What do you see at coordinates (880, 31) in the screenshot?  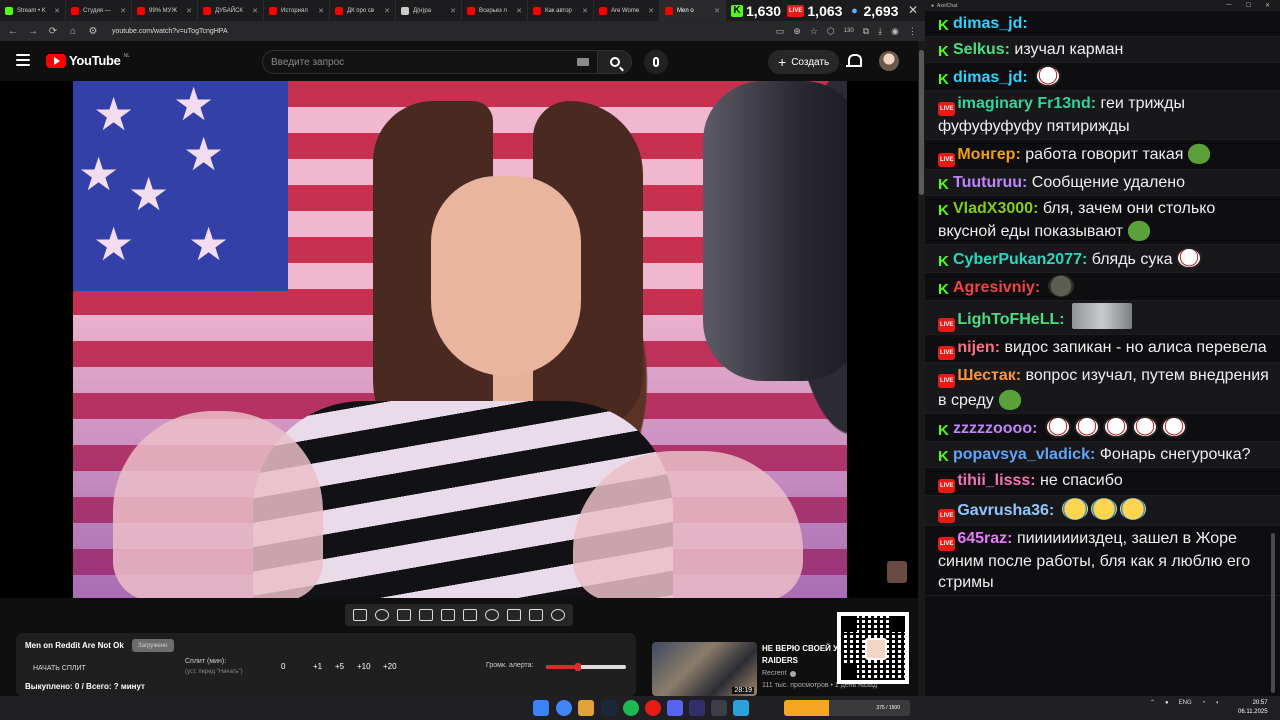 I see `download-icon: ⤓` at bounding box center [880, 31].